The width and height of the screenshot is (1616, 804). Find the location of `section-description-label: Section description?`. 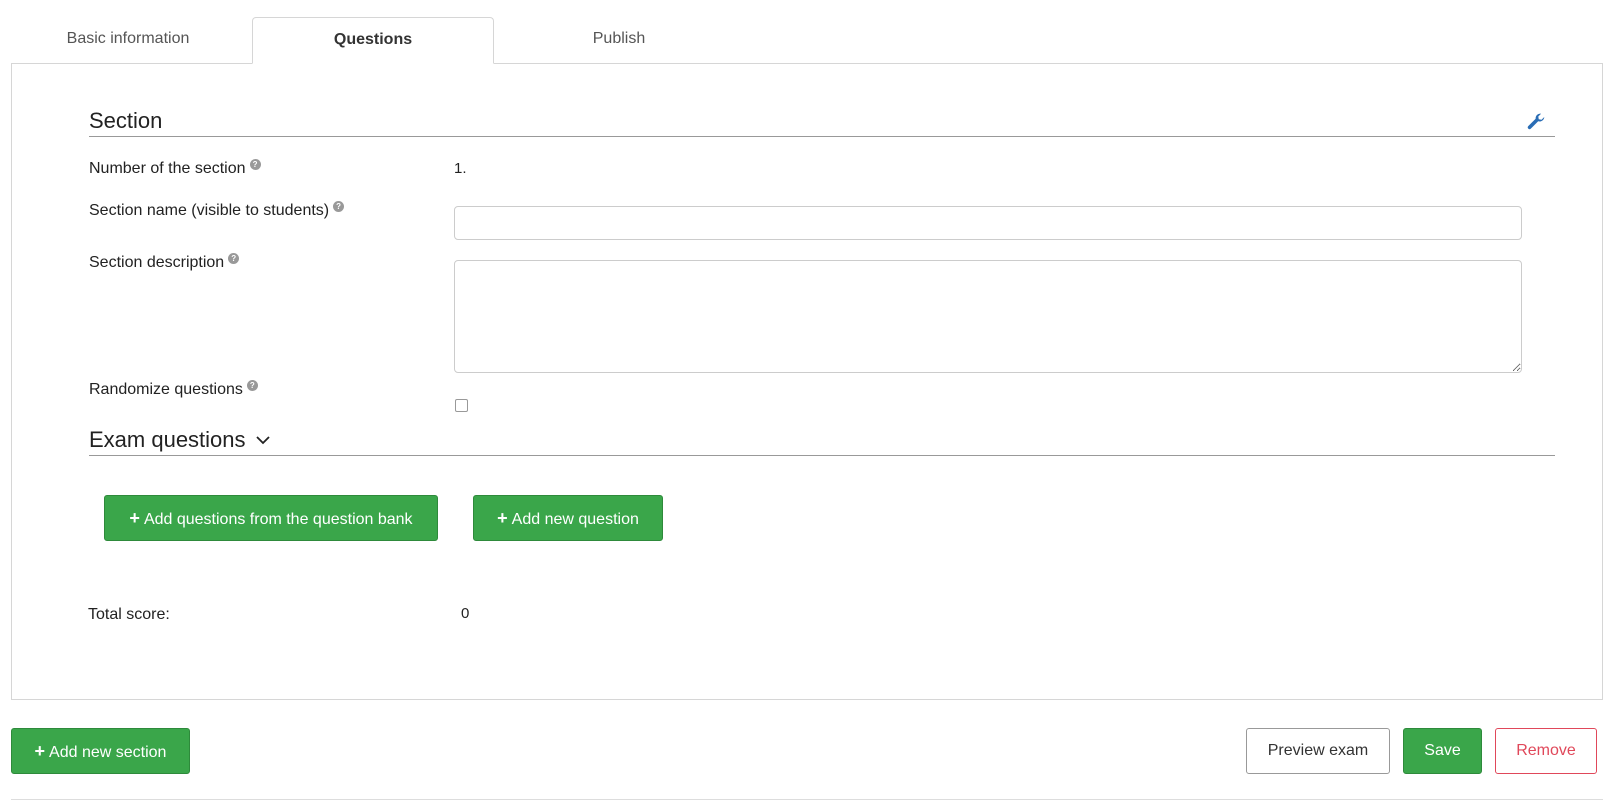

section-description-label: Section description? is located at coordinates (164, 262).